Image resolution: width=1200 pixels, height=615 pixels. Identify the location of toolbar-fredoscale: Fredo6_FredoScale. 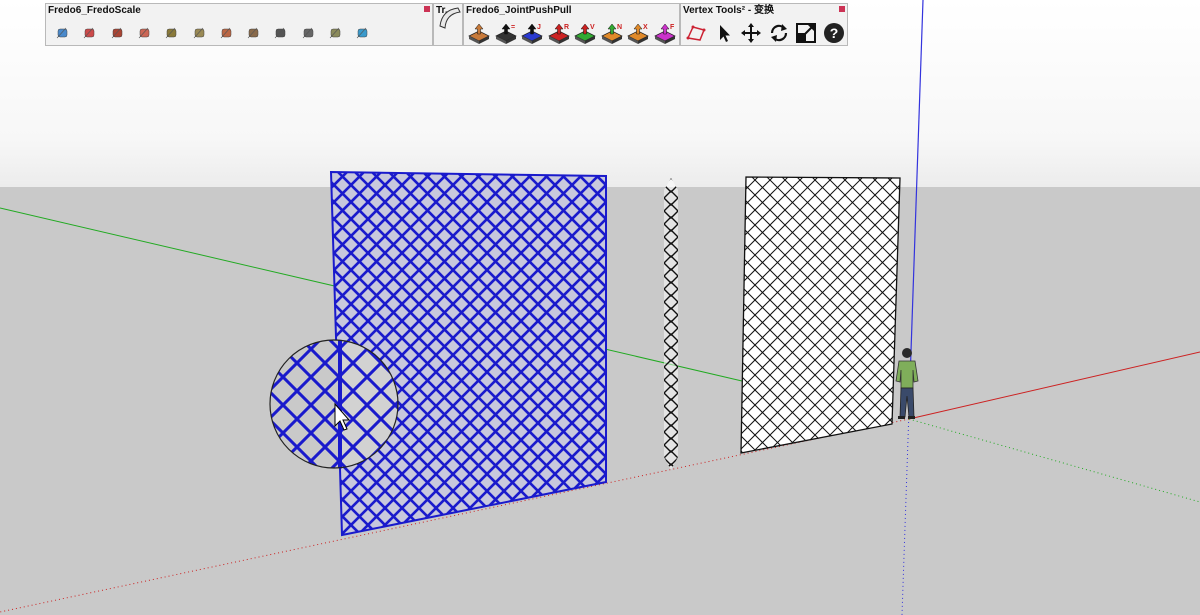
(239, 24).